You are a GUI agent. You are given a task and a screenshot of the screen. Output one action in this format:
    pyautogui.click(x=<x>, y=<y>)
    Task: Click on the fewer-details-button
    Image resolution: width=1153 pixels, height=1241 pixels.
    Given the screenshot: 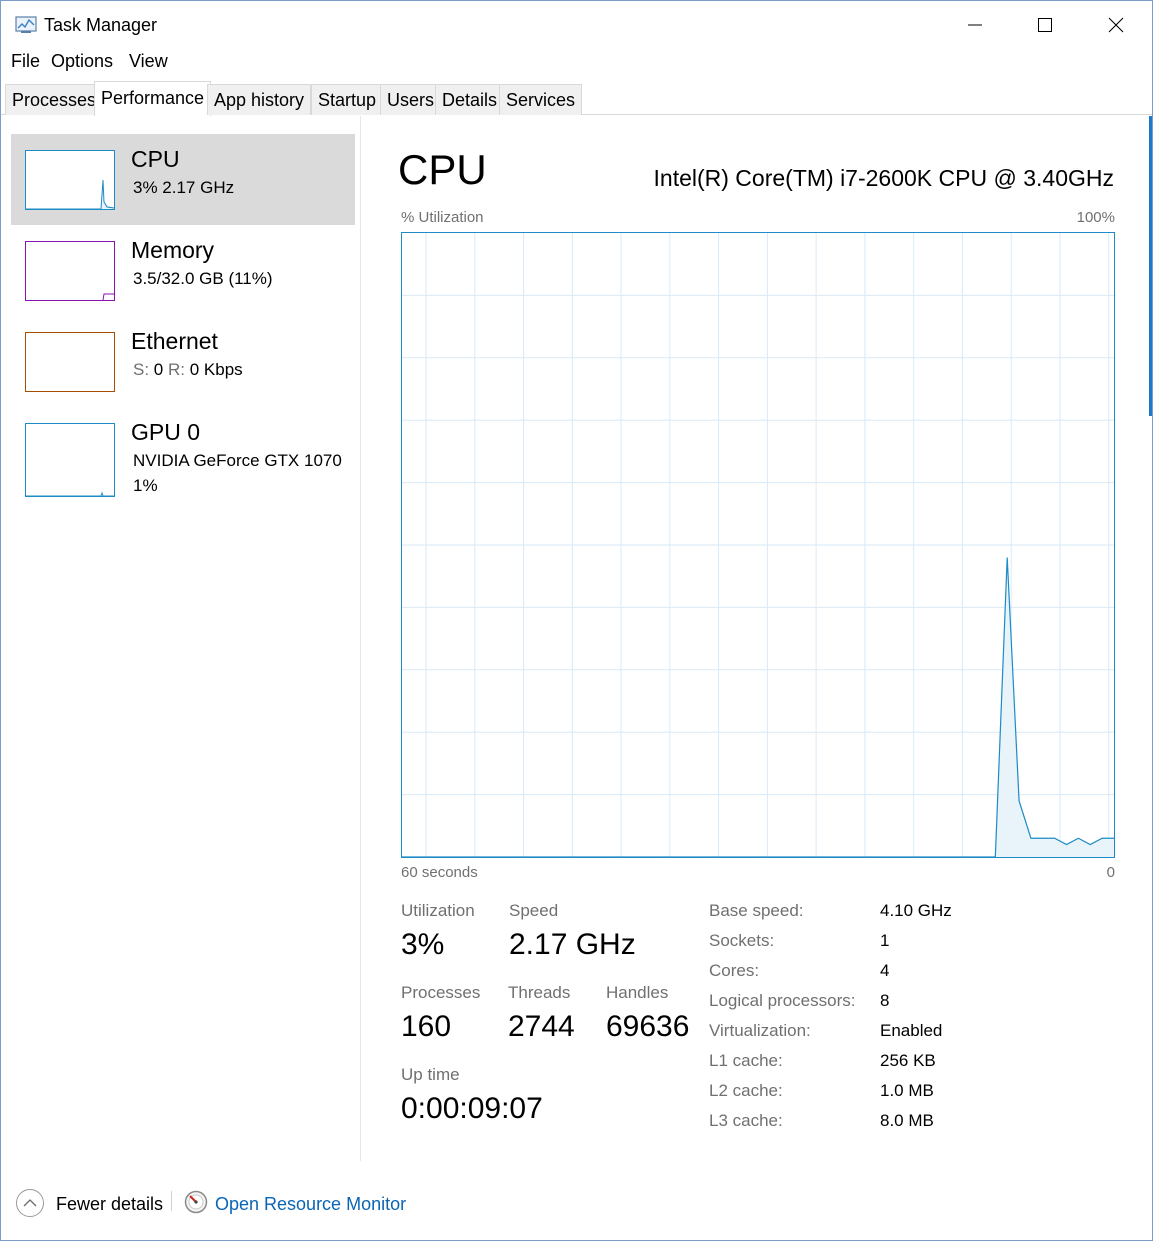 What is the action you would take?
    pyautogui.click(x=30, y=1203)
    